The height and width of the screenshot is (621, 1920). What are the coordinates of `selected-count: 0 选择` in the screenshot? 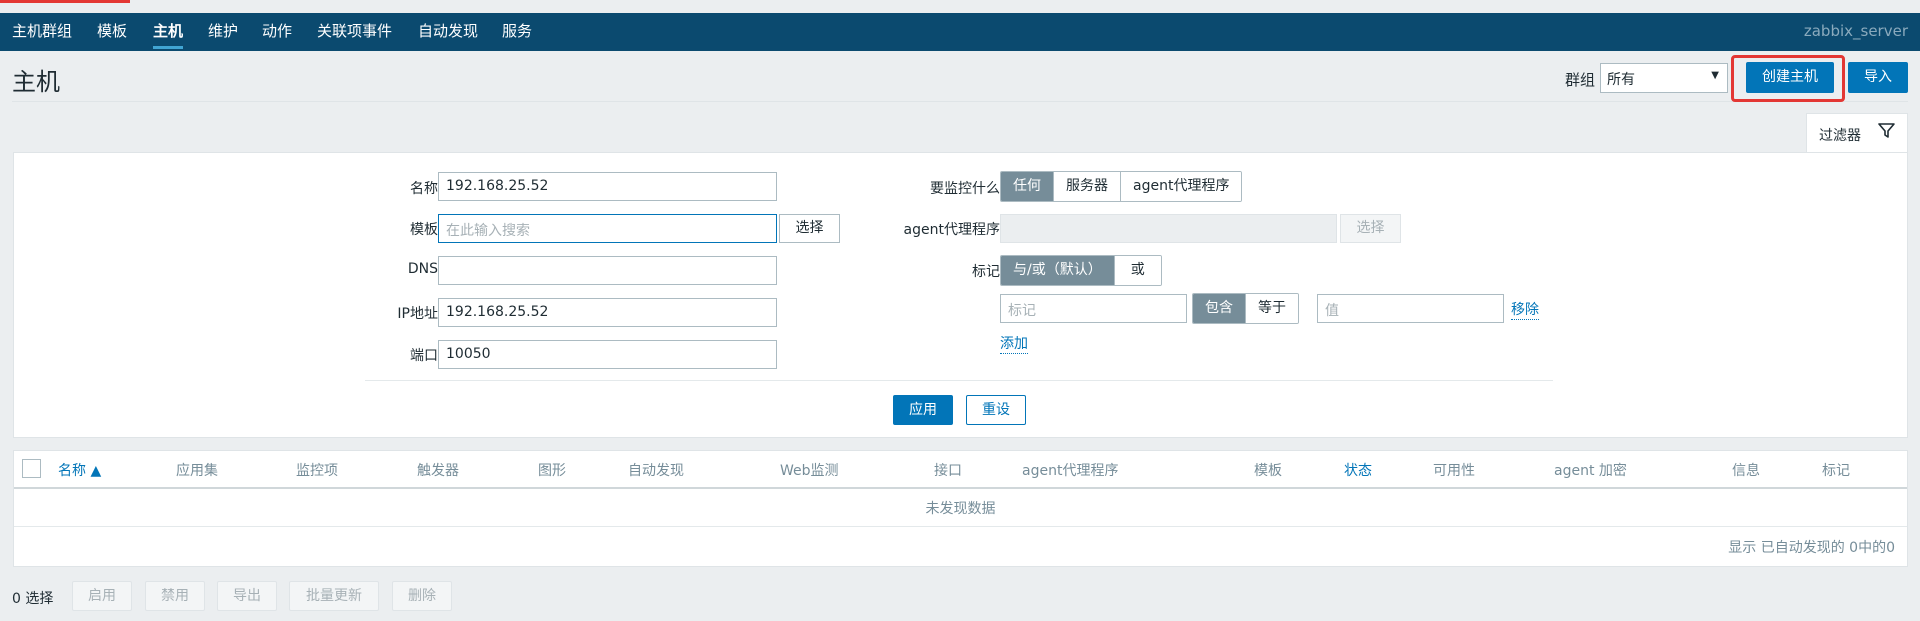 It's located at (33, 599).